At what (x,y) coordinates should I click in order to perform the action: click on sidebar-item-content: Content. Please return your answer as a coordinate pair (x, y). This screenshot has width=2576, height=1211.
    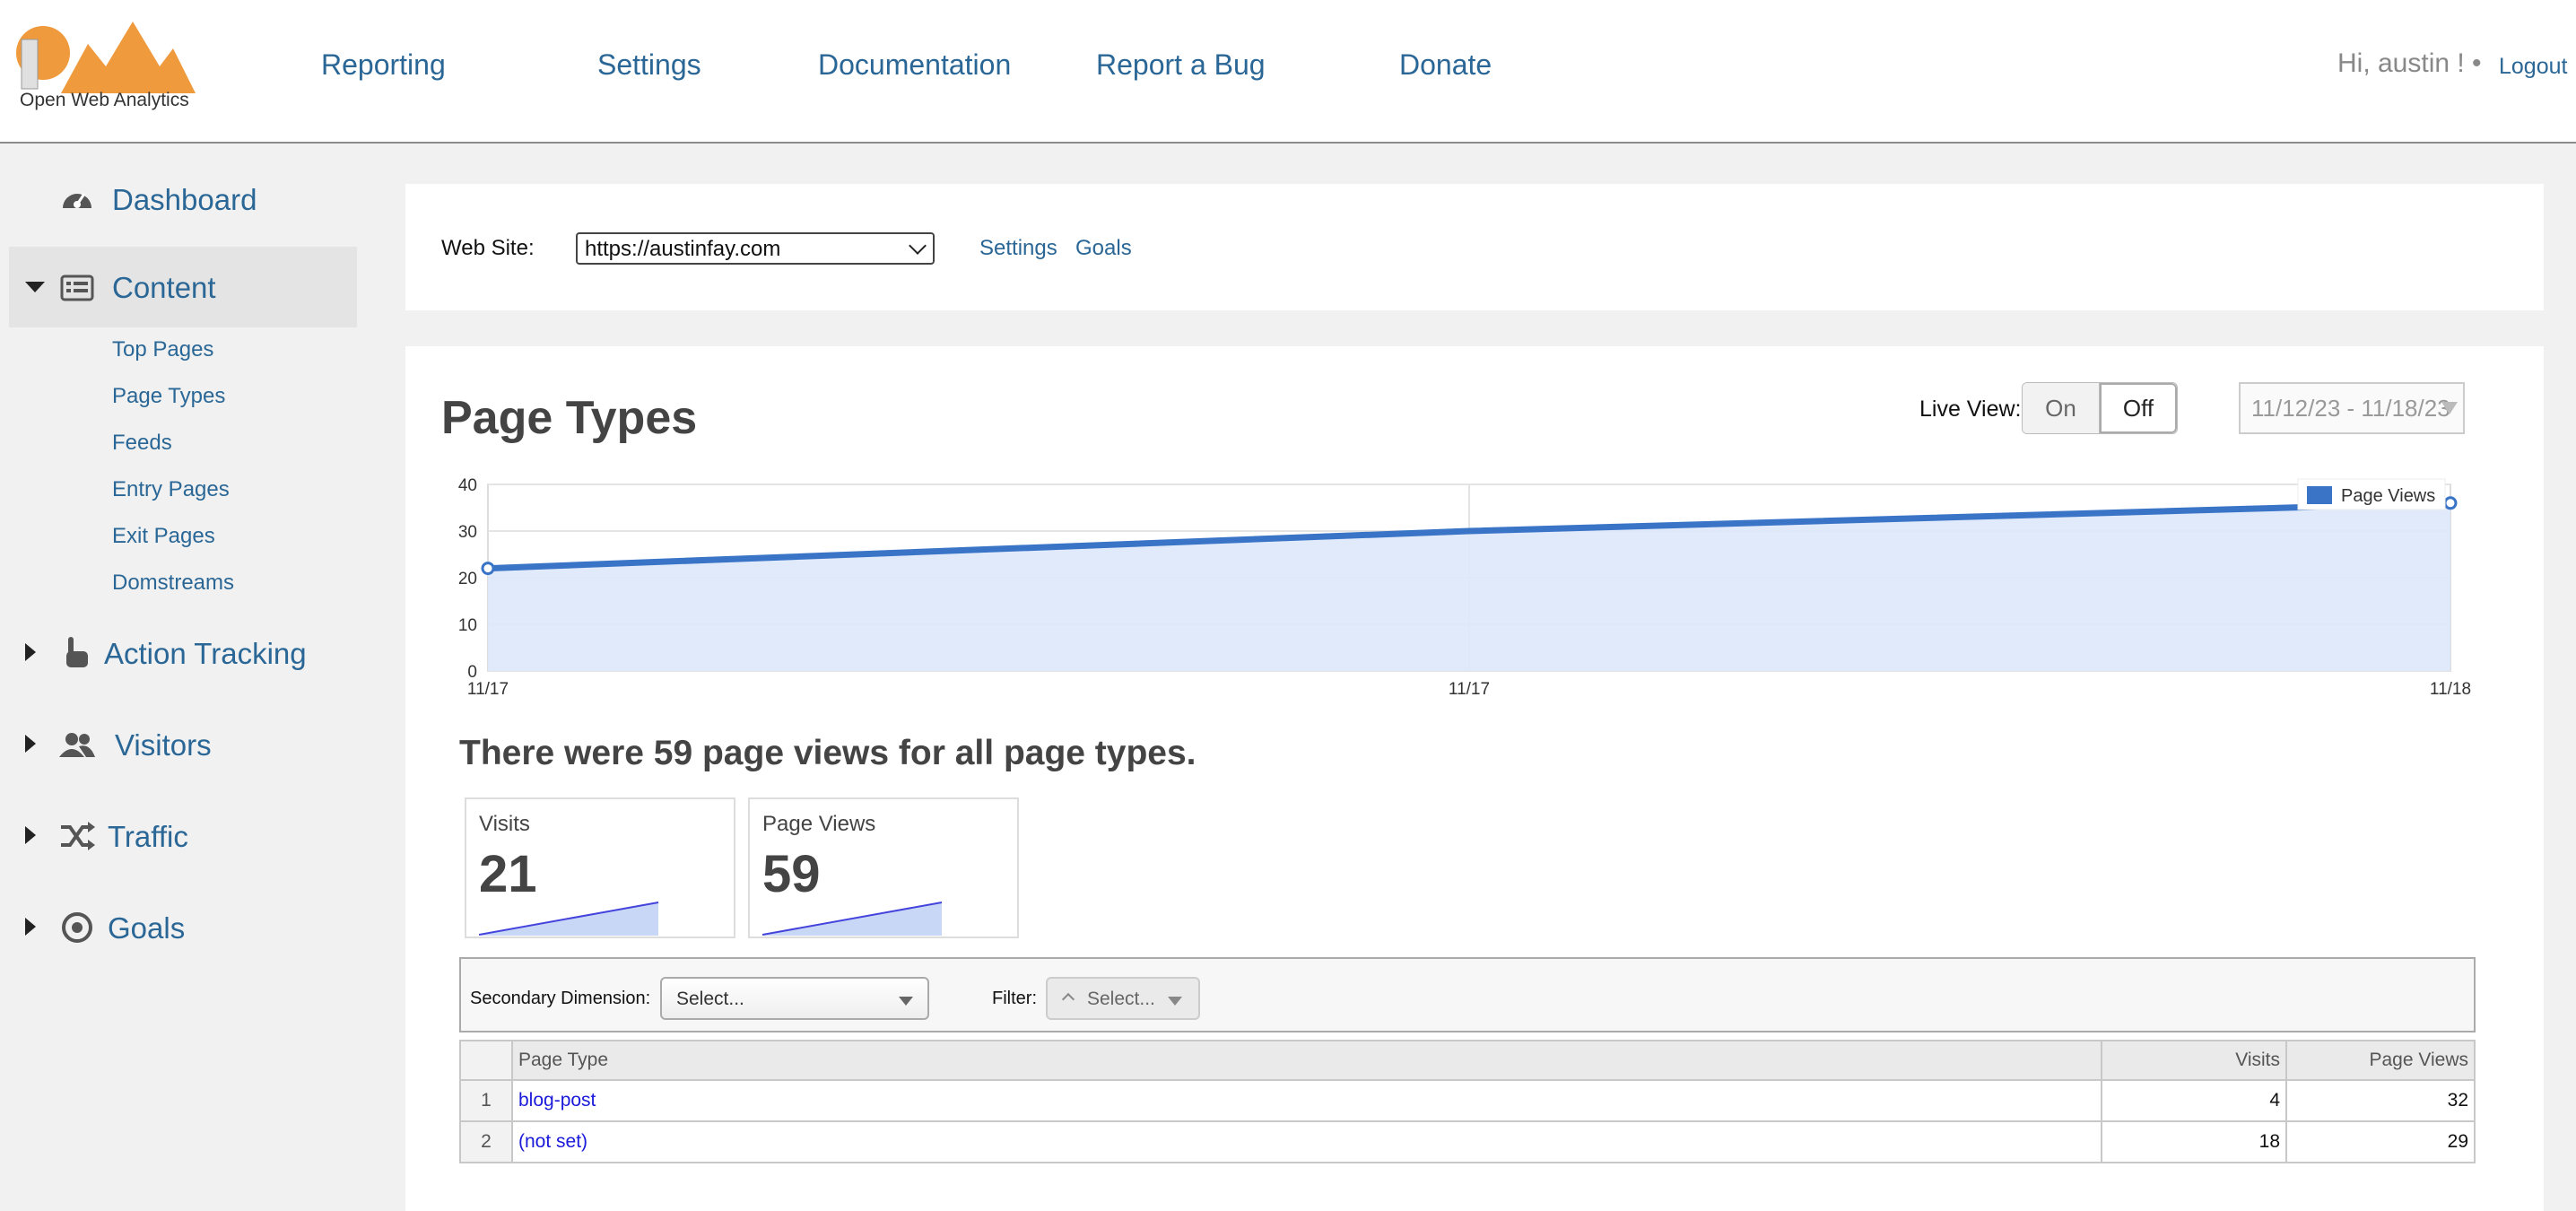
    Looking at the image, I should click on (179, 287).